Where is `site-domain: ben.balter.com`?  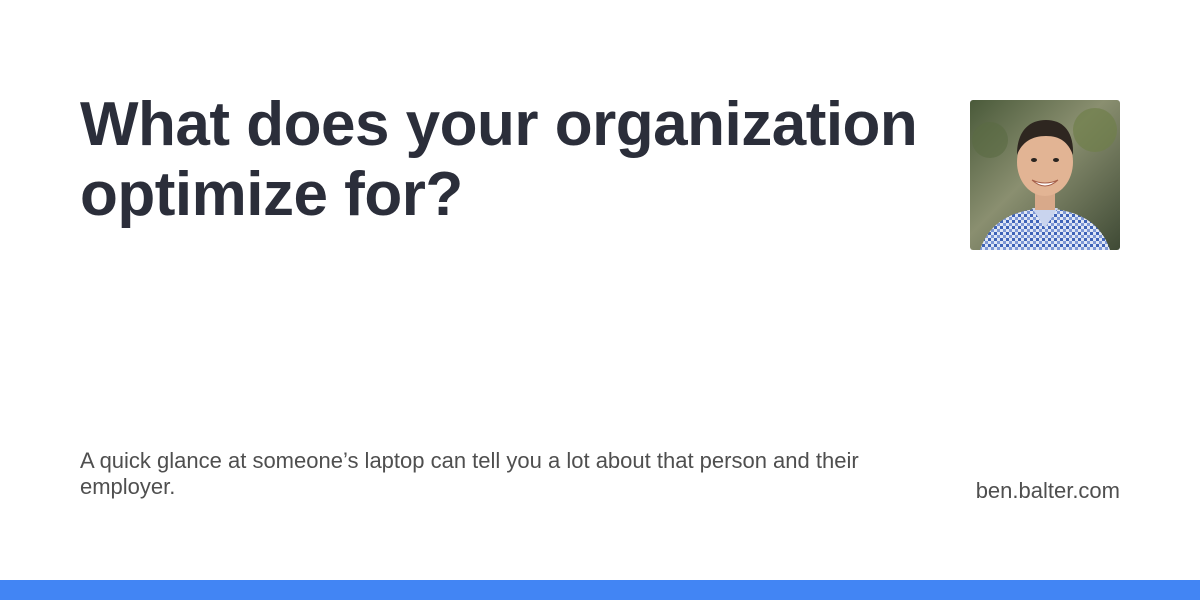
site-domain: ben.balter.com is located at coordinates (1047, 490).